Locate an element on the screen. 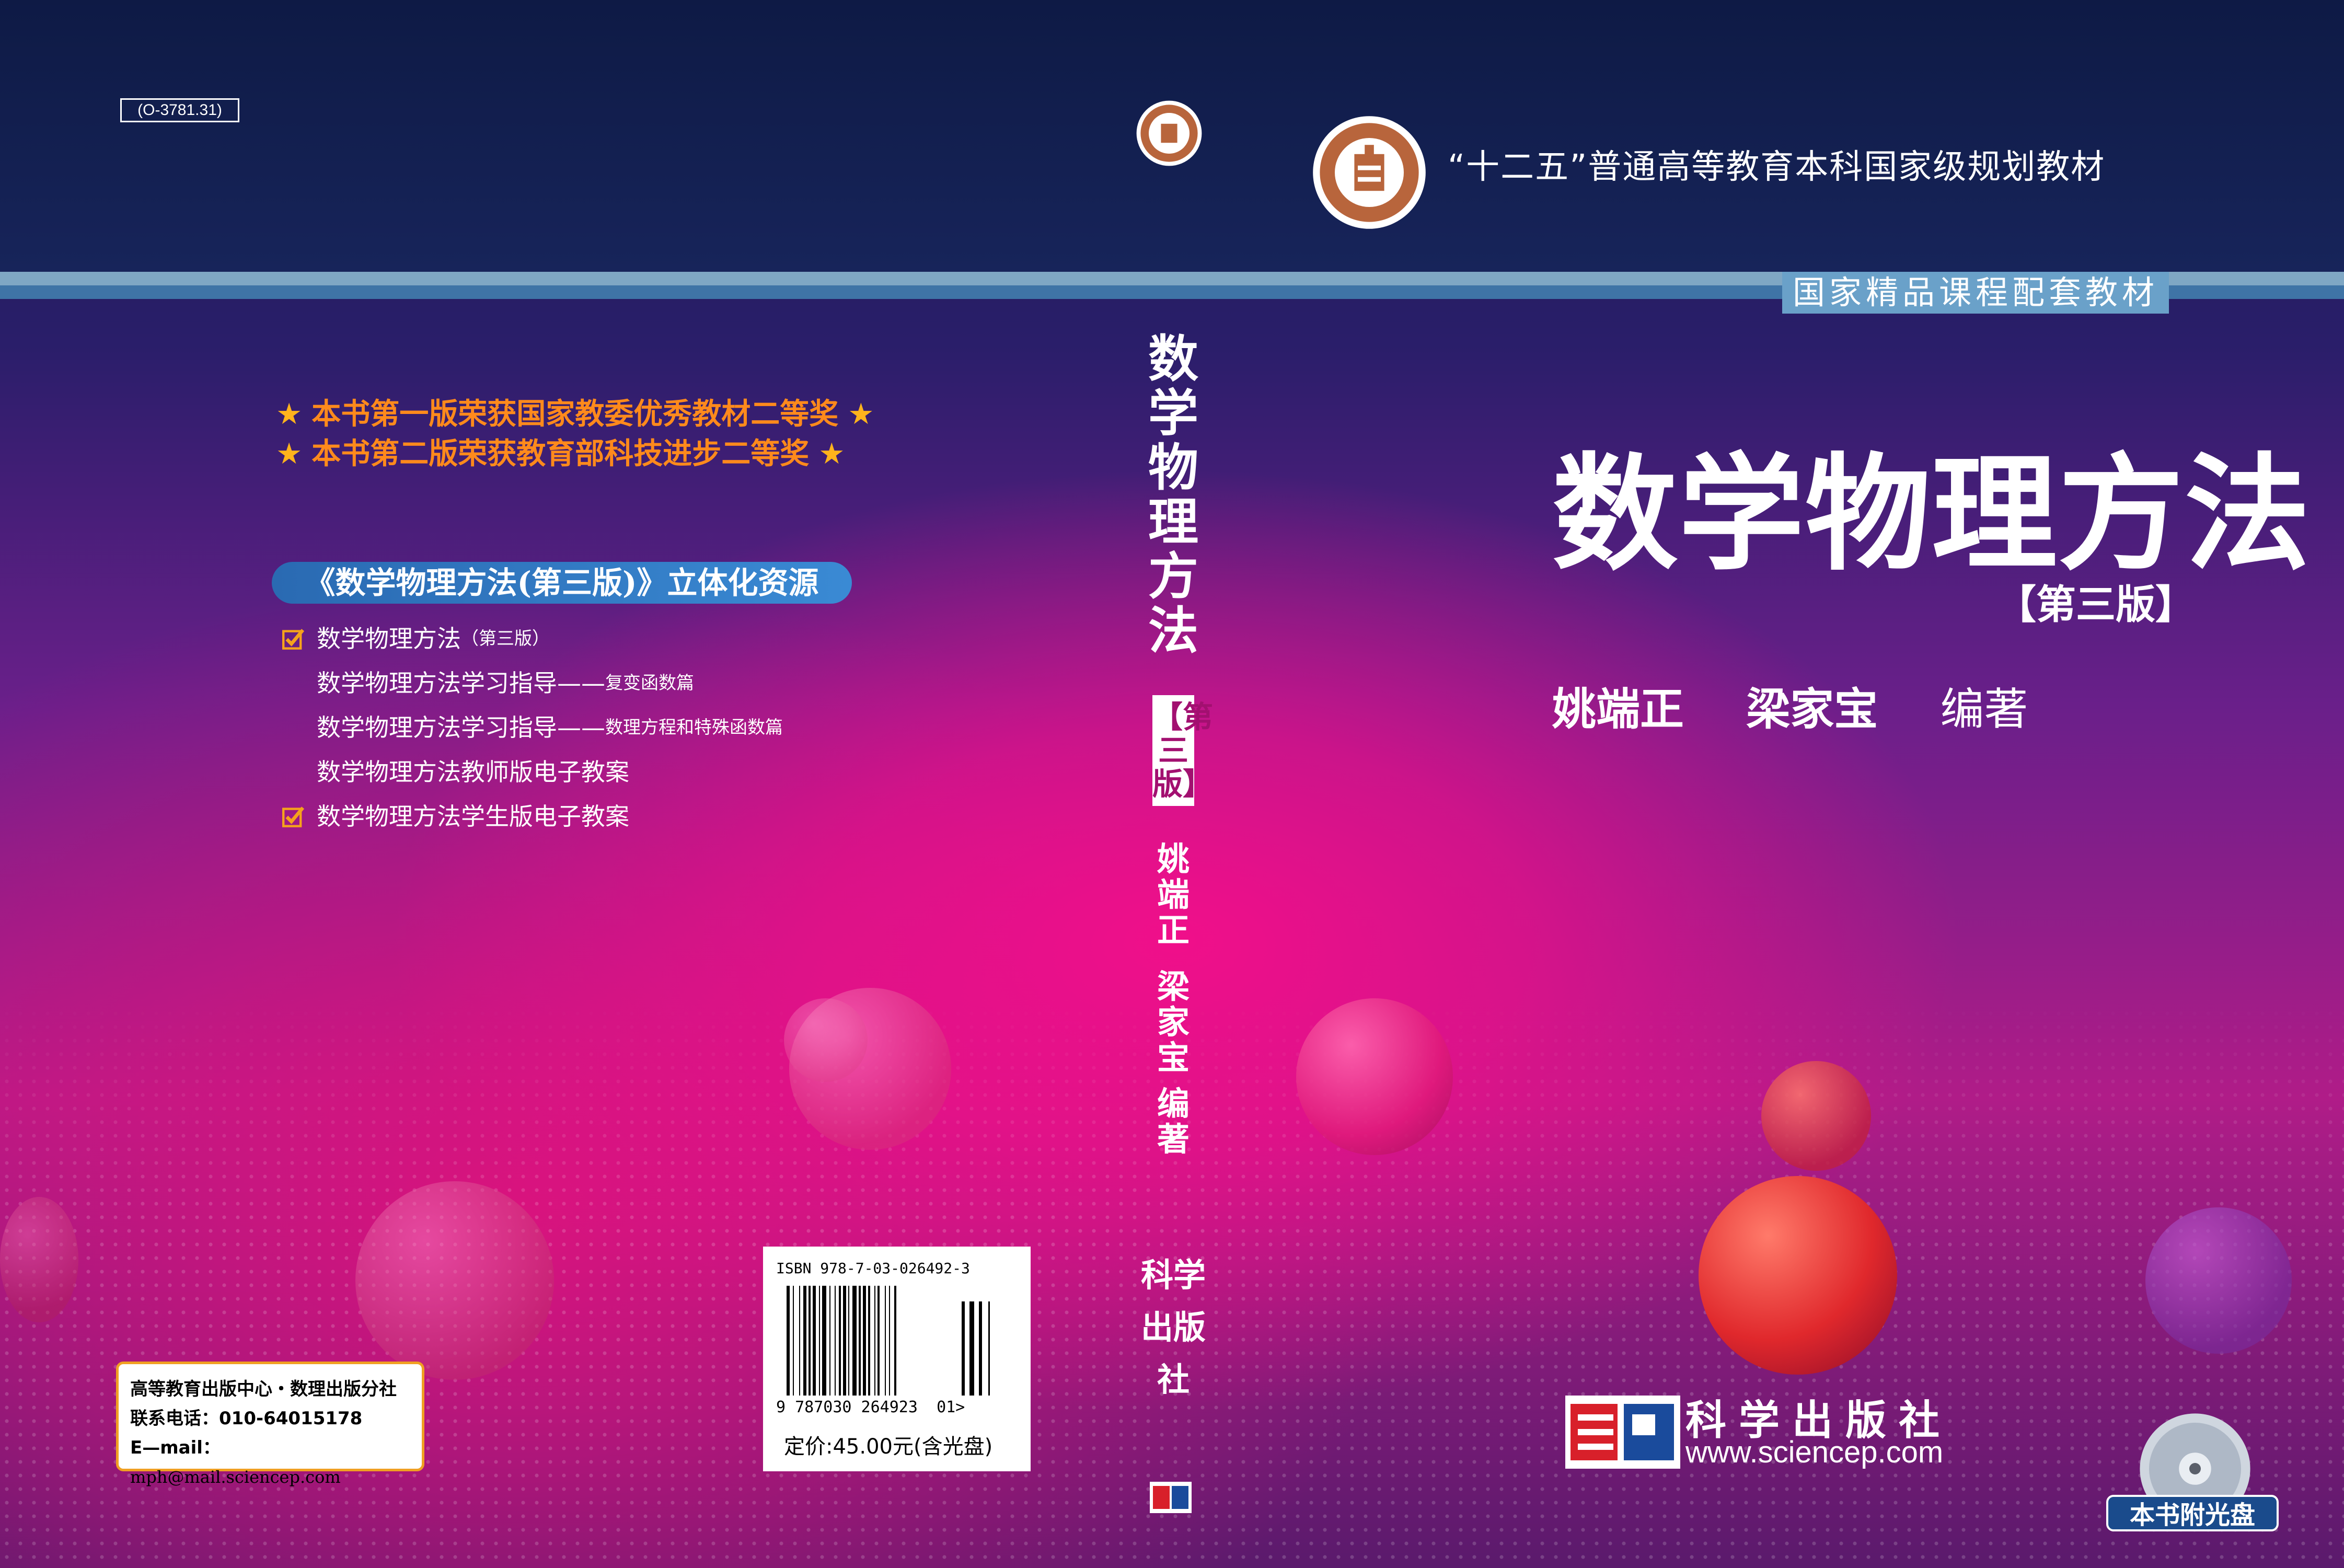 The image size is (2344, 1568). award-line: ★ 本书第二版荣获教育部科技进步二等奖 ★ is located at coordinates (560, 454).